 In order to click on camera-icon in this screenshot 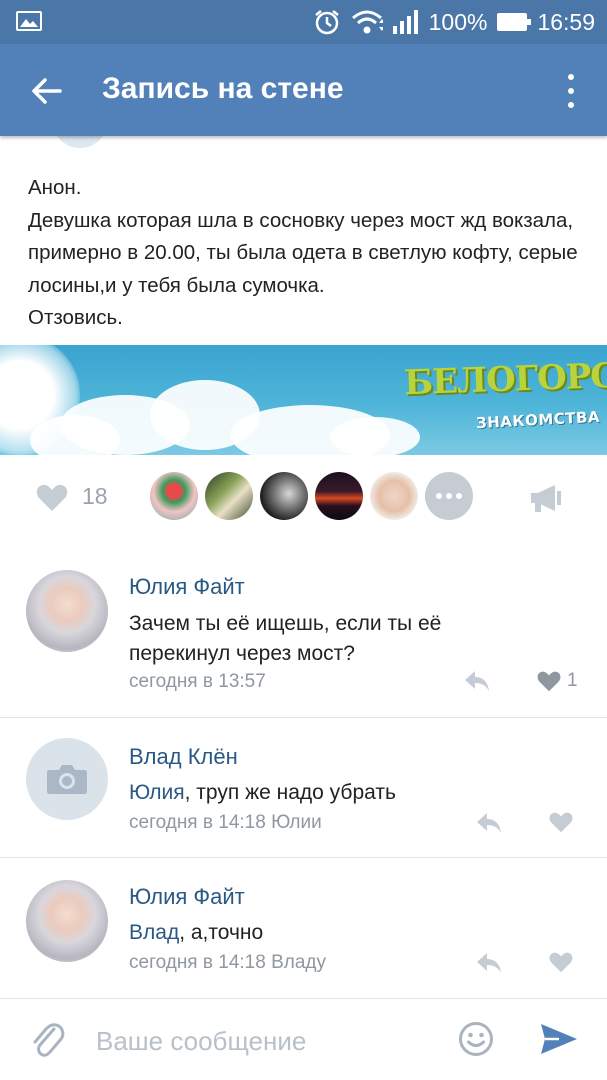, I will do `click(67, 779)`.